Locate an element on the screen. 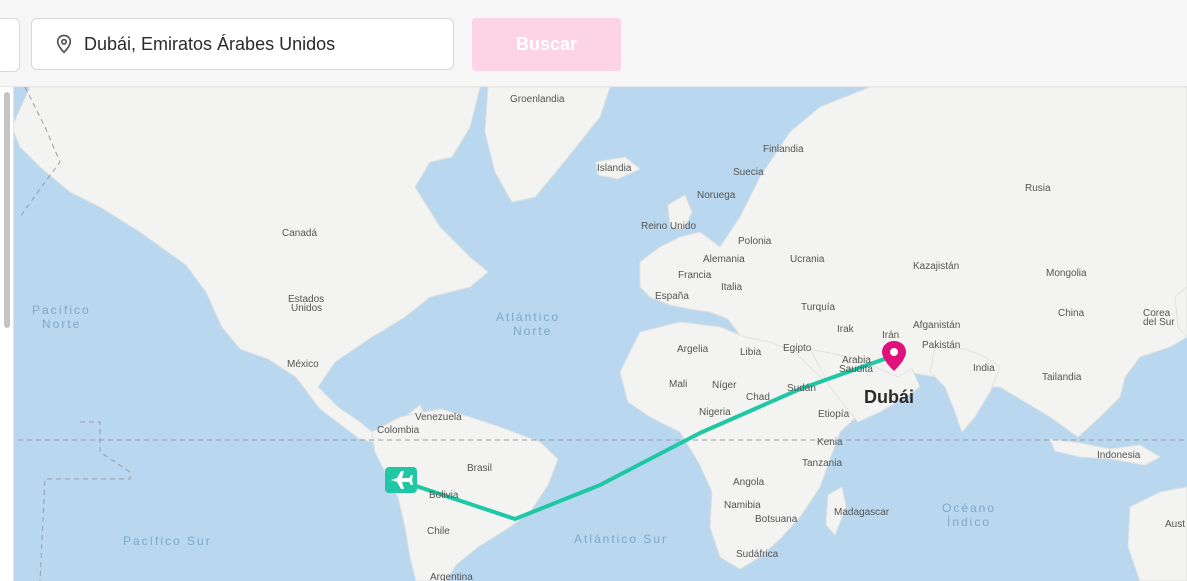 This screenshot has width=1187, height=581. ocean-south-pacific: Pacífico Sur is located at coordinates (167, 541).